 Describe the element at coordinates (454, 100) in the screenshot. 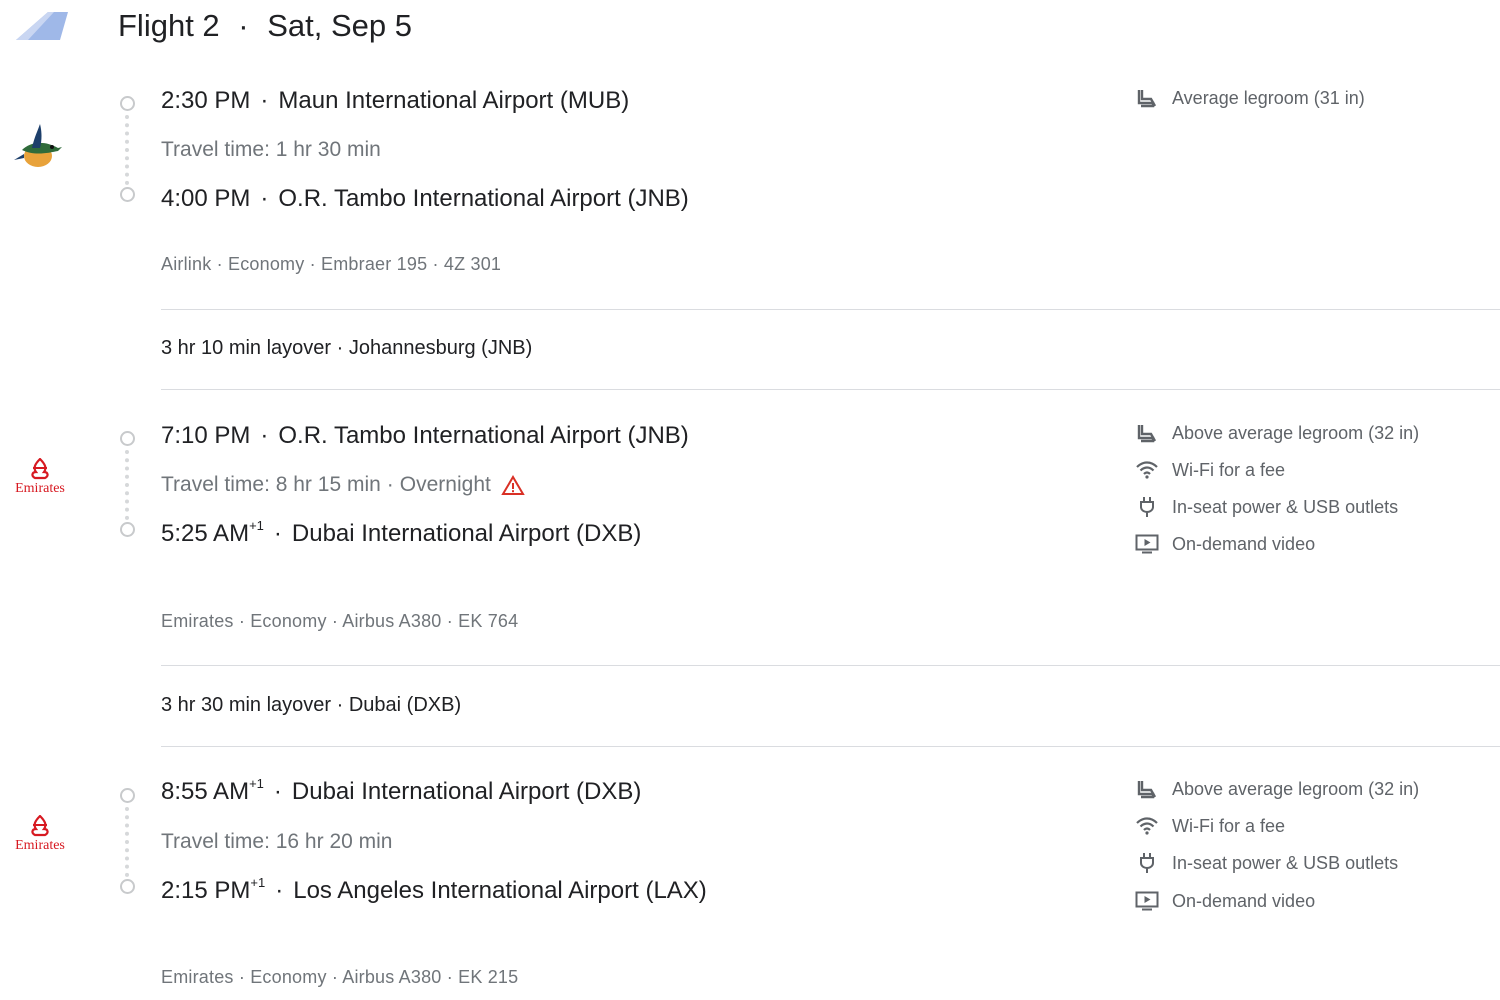

I see `departure-airport: Maun International Airport (MUB)` at that location.